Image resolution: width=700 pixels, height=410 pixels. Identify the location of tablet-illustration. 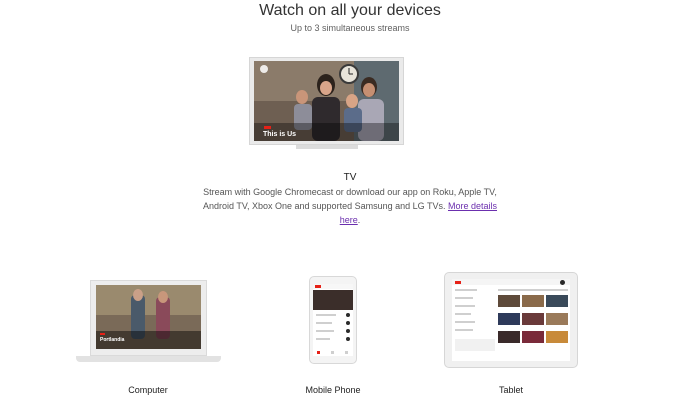
(511, 320).